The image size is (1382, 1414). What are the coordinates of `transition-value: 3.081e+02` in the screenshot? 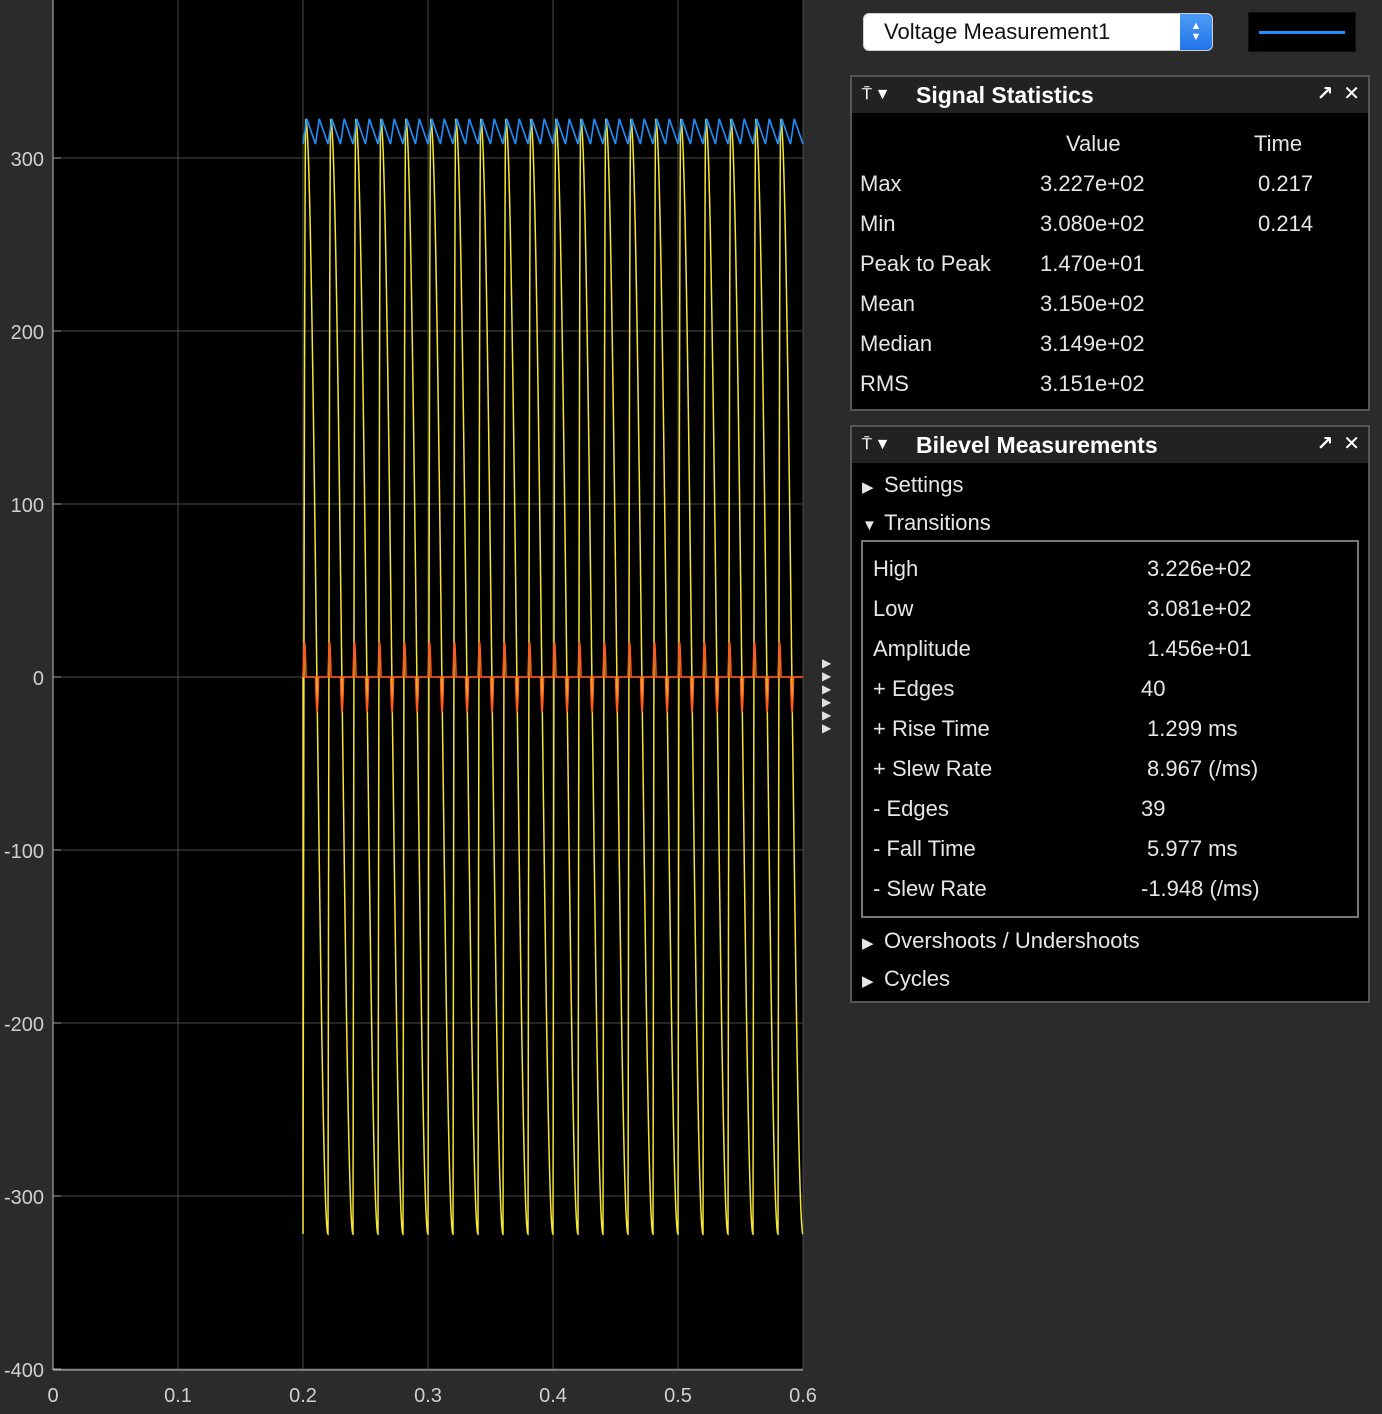 It's located at (1199, 608).